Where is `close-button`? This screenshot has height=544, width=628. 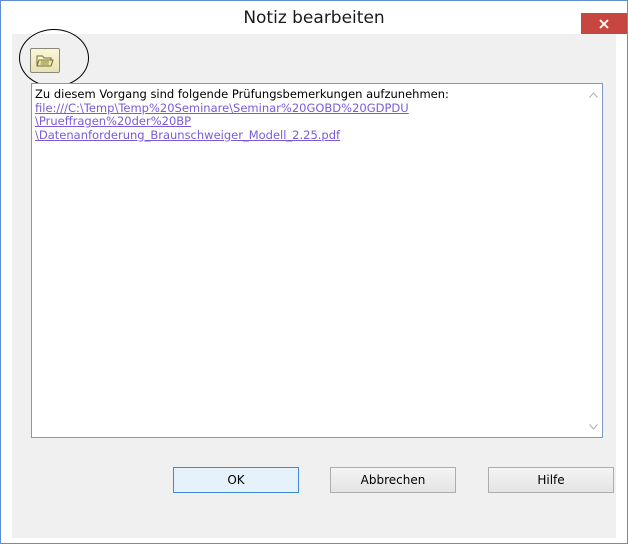
close-button is located at coordinates (604, 23).